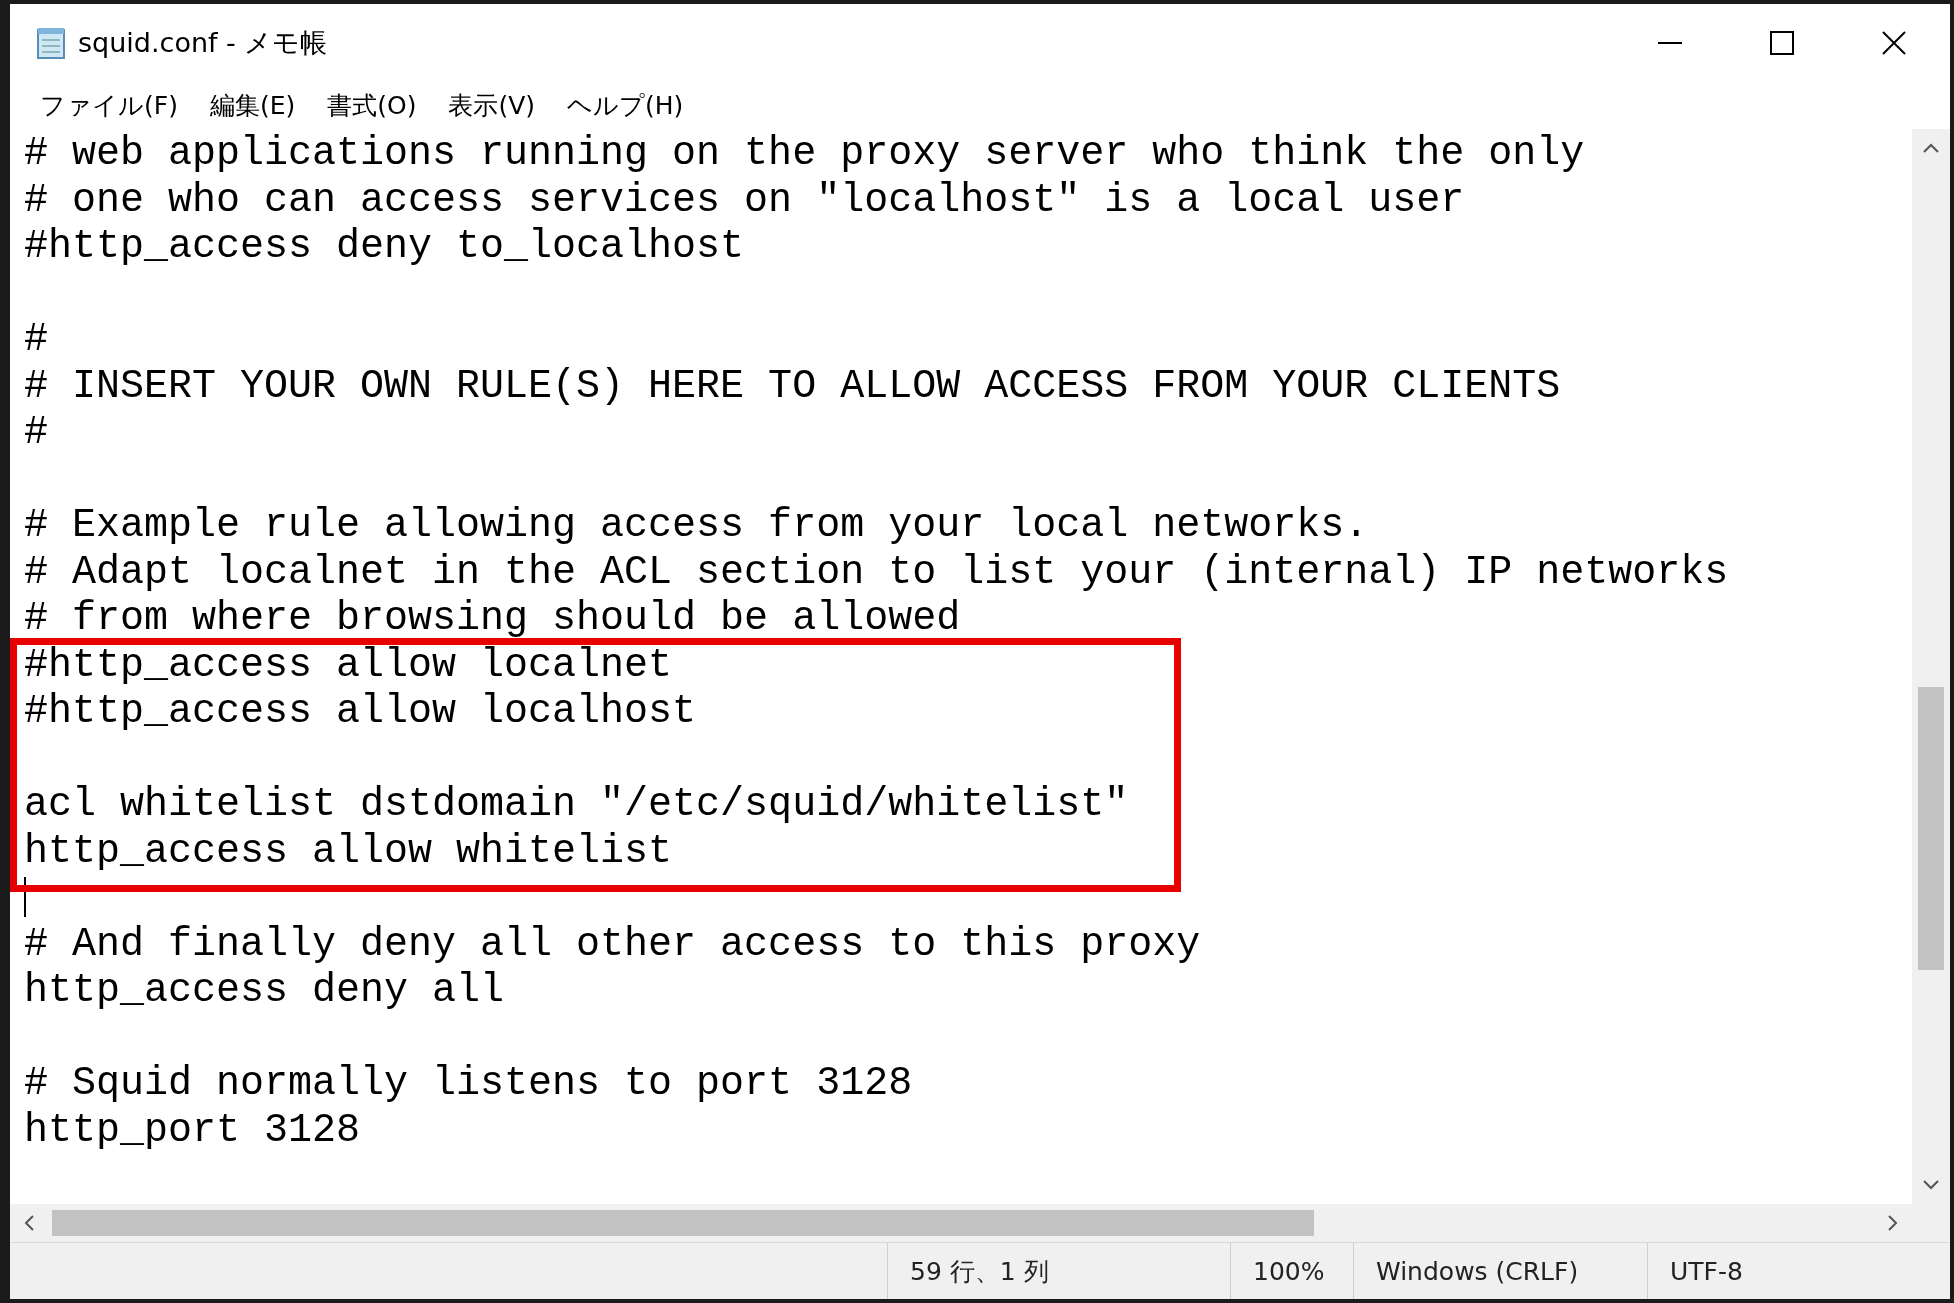  I want to click on zoom-level: 100%, so click(1289, 1271).